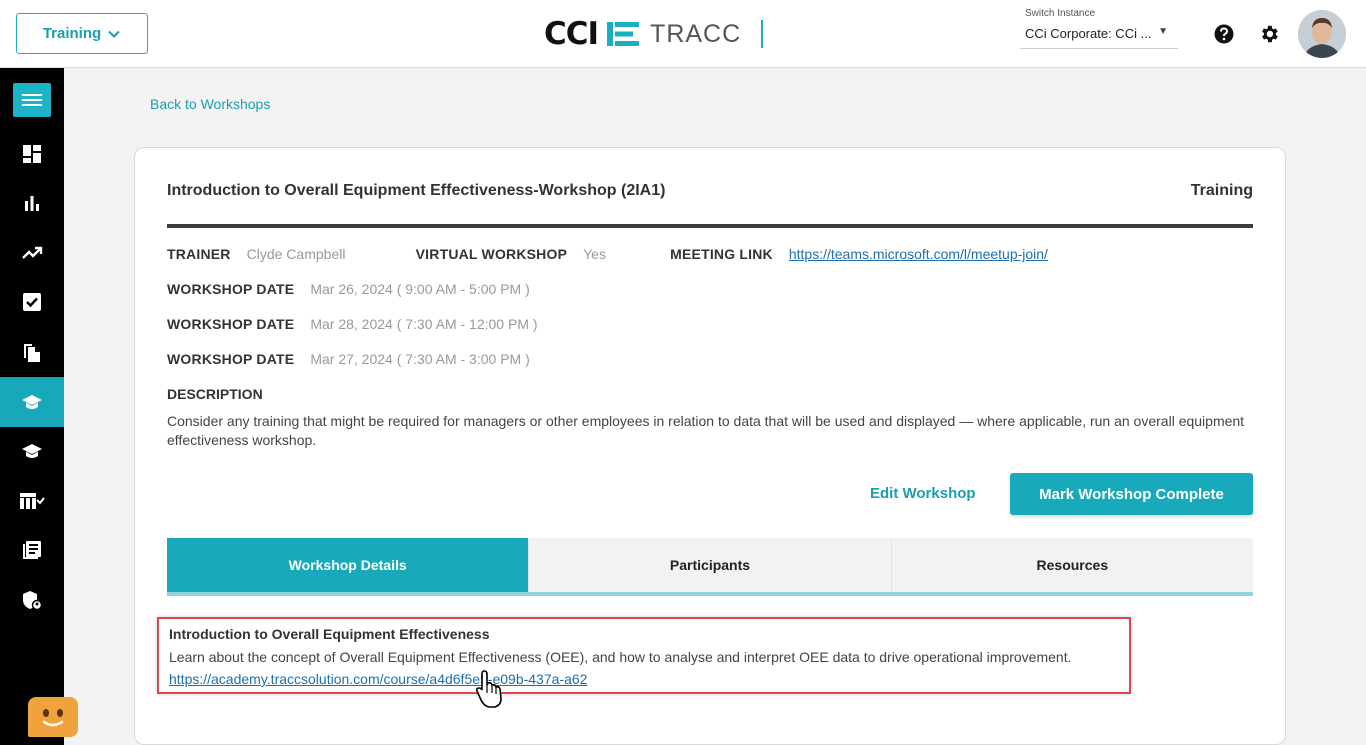  I want to click on sidebar-item-reports, so click(32, 203).